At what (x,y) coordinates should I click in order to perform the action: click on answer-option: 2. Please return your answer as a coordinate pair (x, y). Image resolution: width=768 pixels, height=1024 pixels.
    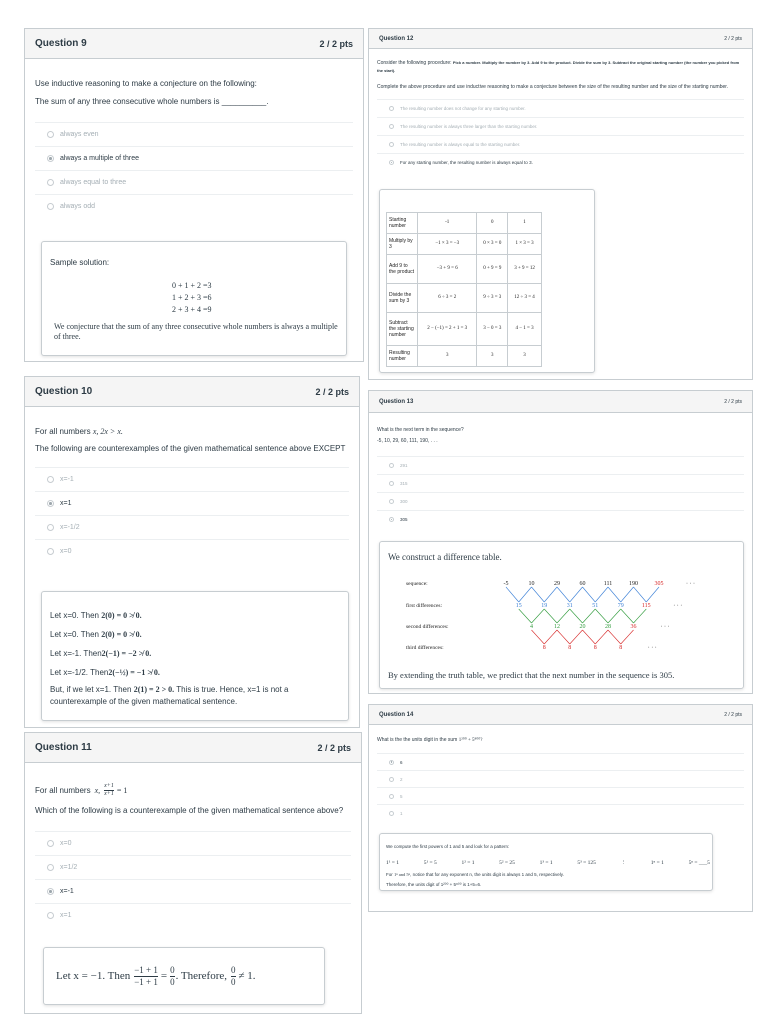
    Looking at the image, I should click on (560, 778).